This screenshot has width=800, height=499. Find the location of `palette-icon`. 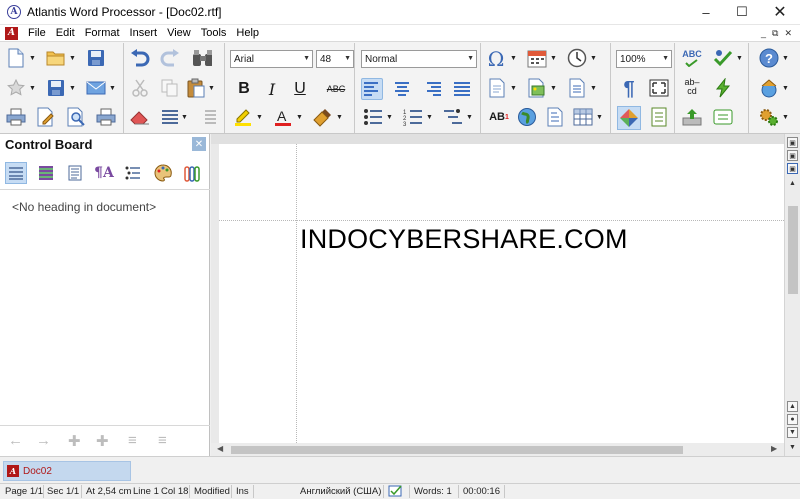

palette-icon is located at coordinates (163, 173).